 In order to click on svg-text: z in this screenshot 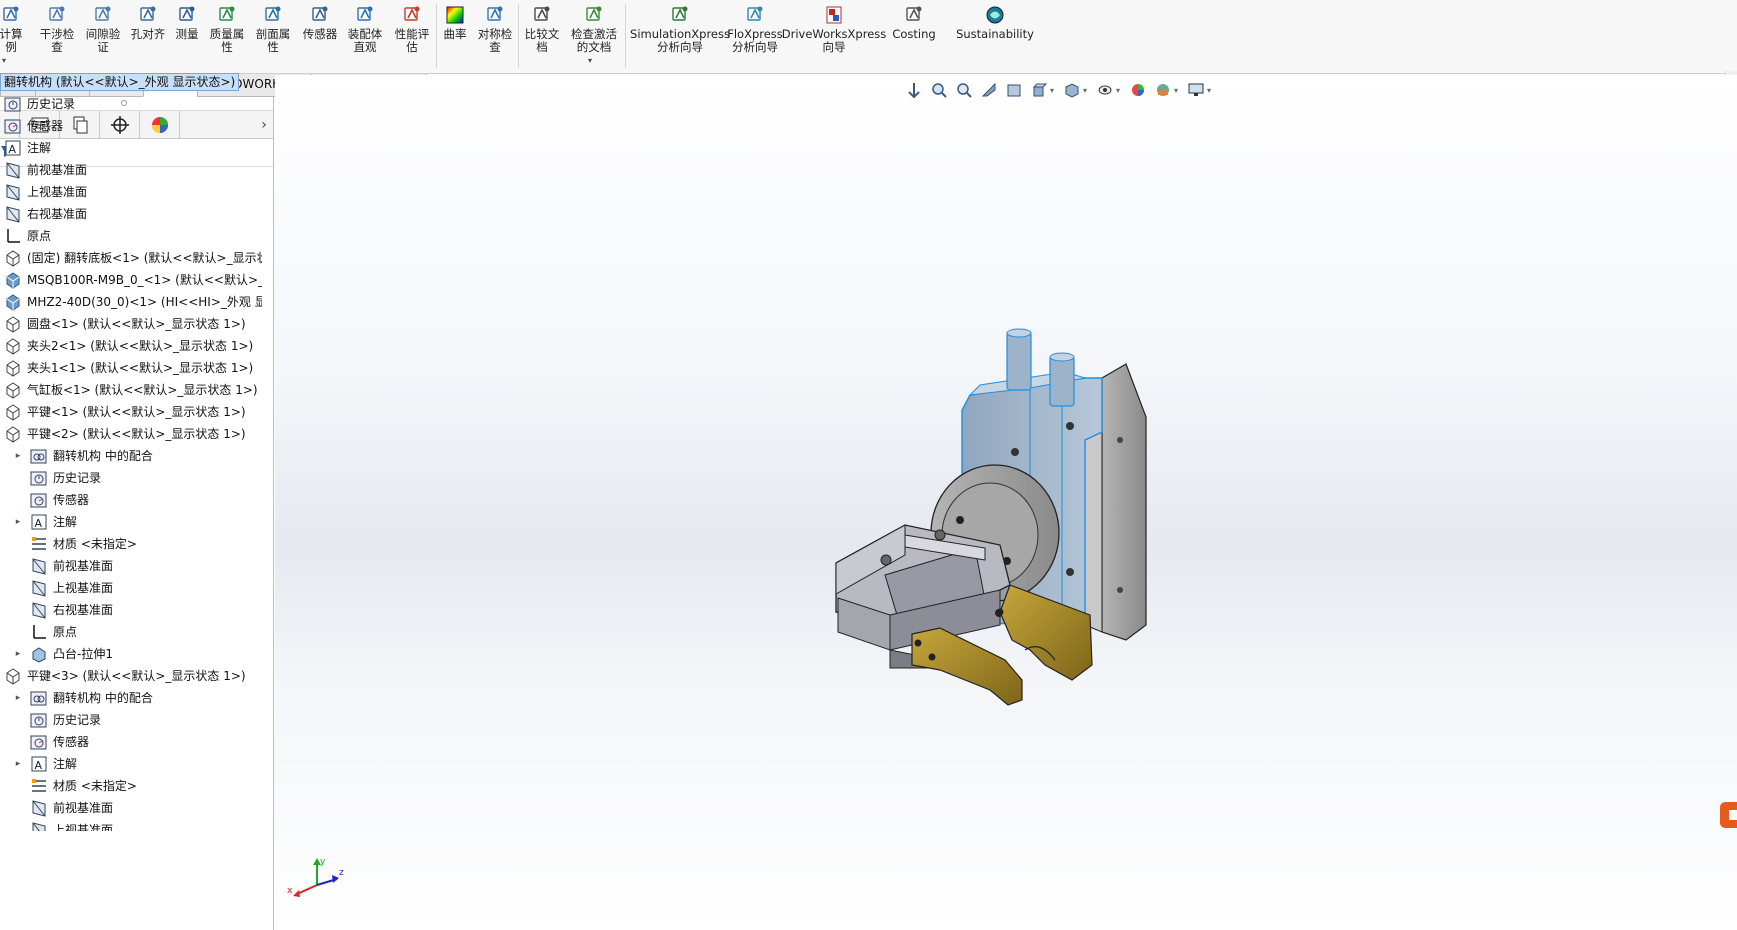, I will do `click(341, 873)`.